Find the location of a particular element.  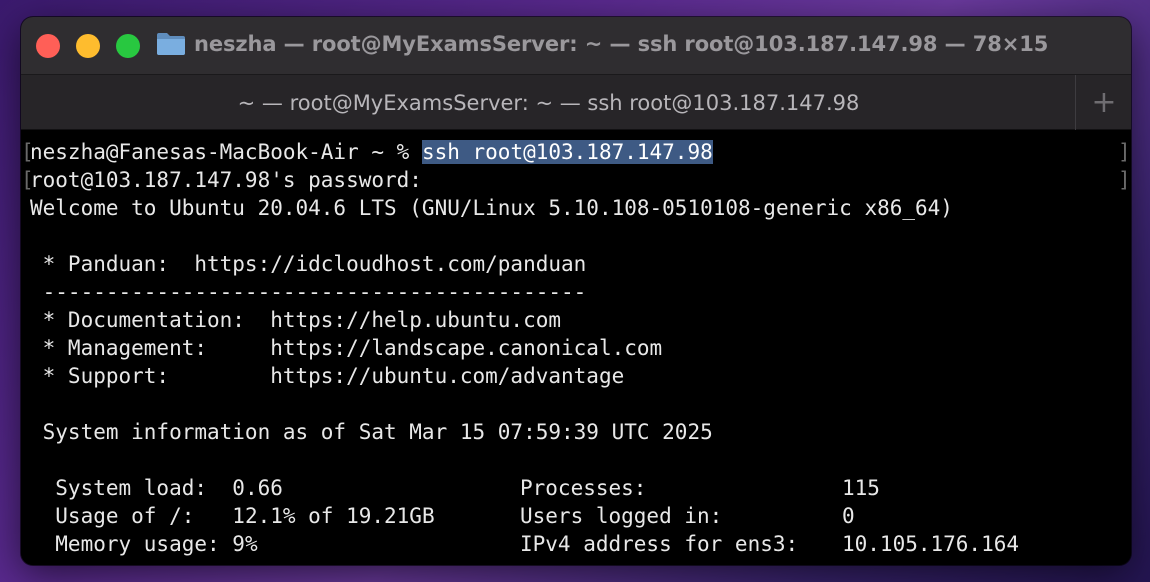

maximize-button is located at coordinates (128, 46).